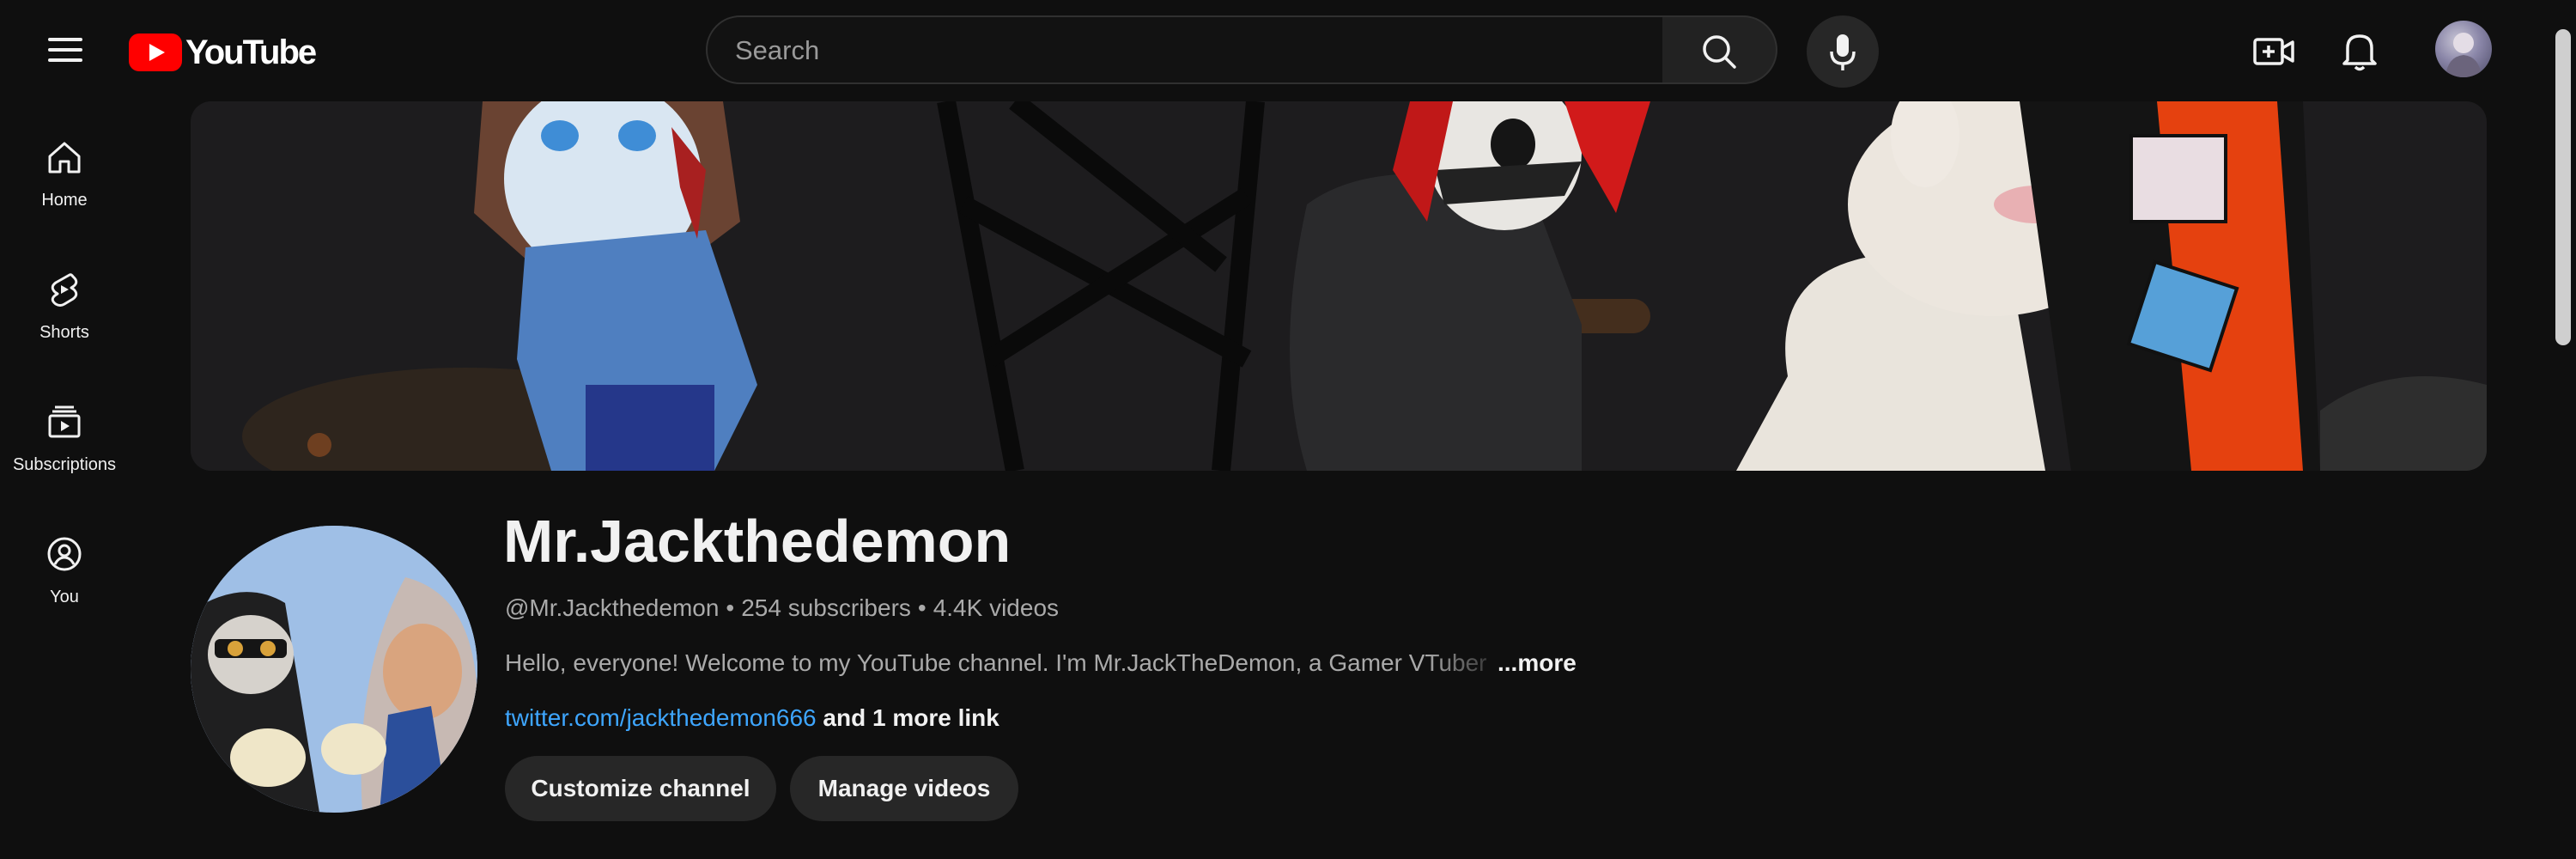 This screenshot has height=859, width=2576. What do you see at coordinates (661, 717) in the screenshot?
I see `twitter-link: twitter.com/jackthedemon666` at bounding box center [661, 717].